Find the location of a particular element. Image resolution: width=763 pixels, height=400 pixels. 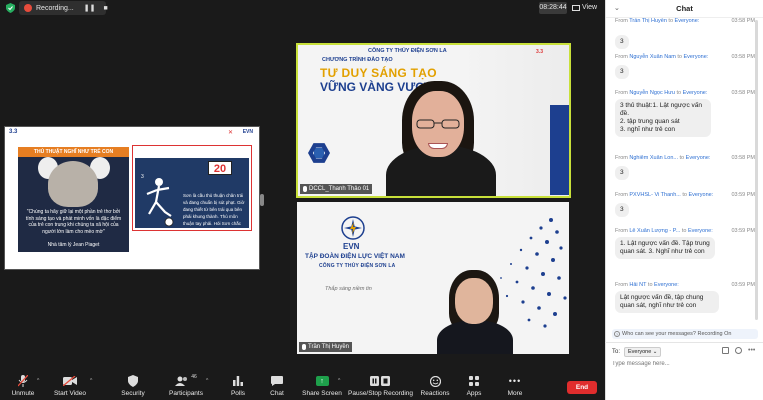

emoji-icon is located at coordinates (738, 350).